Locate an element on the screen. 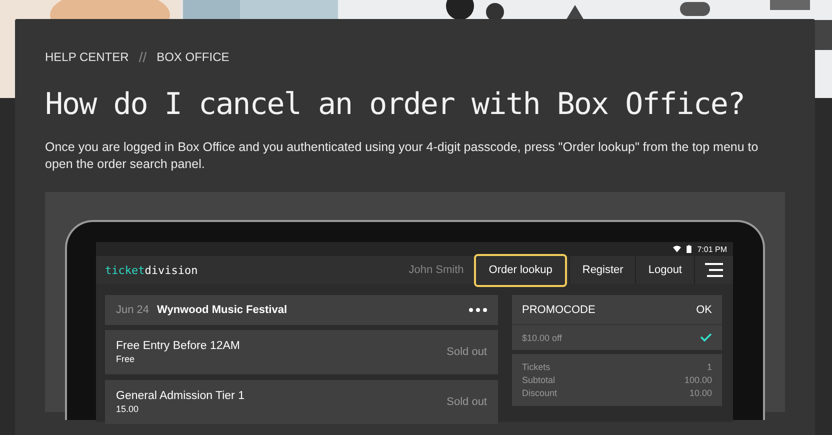 The height and width of the screenshot is (435, 832). wifi-icon is located at coordinates (677, 249).